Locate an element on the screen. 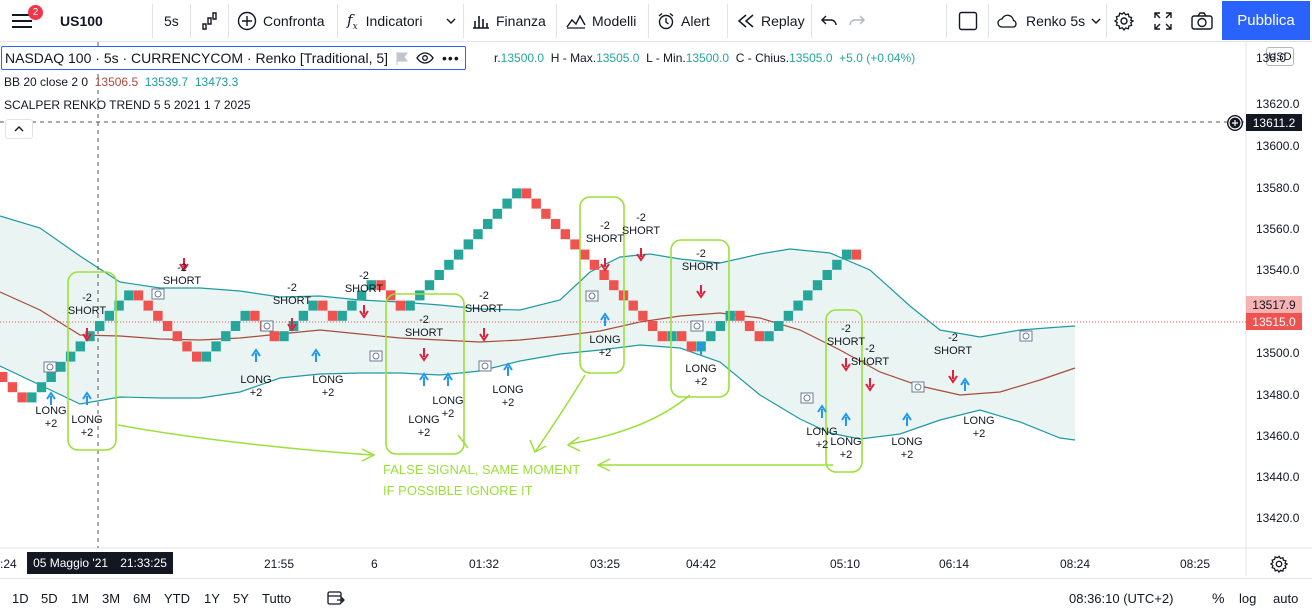  fullscreen-button is located at coordinates (1163, 21).